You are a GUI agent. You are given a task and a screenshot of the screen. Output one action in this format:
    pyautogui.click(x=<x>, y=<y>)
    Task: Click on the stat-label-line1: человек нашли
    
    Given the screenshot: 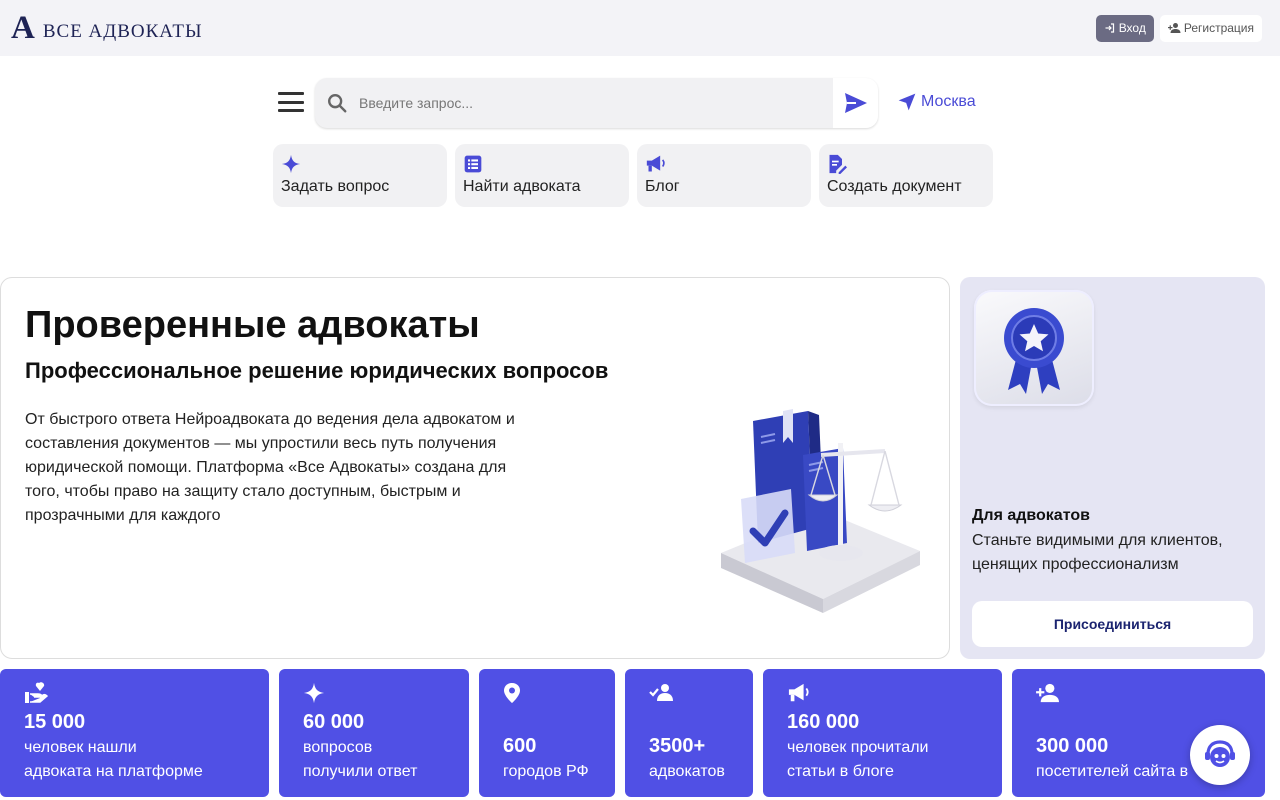 What is the action you would take?
    pyautogui.click(x=80, y=747)
    